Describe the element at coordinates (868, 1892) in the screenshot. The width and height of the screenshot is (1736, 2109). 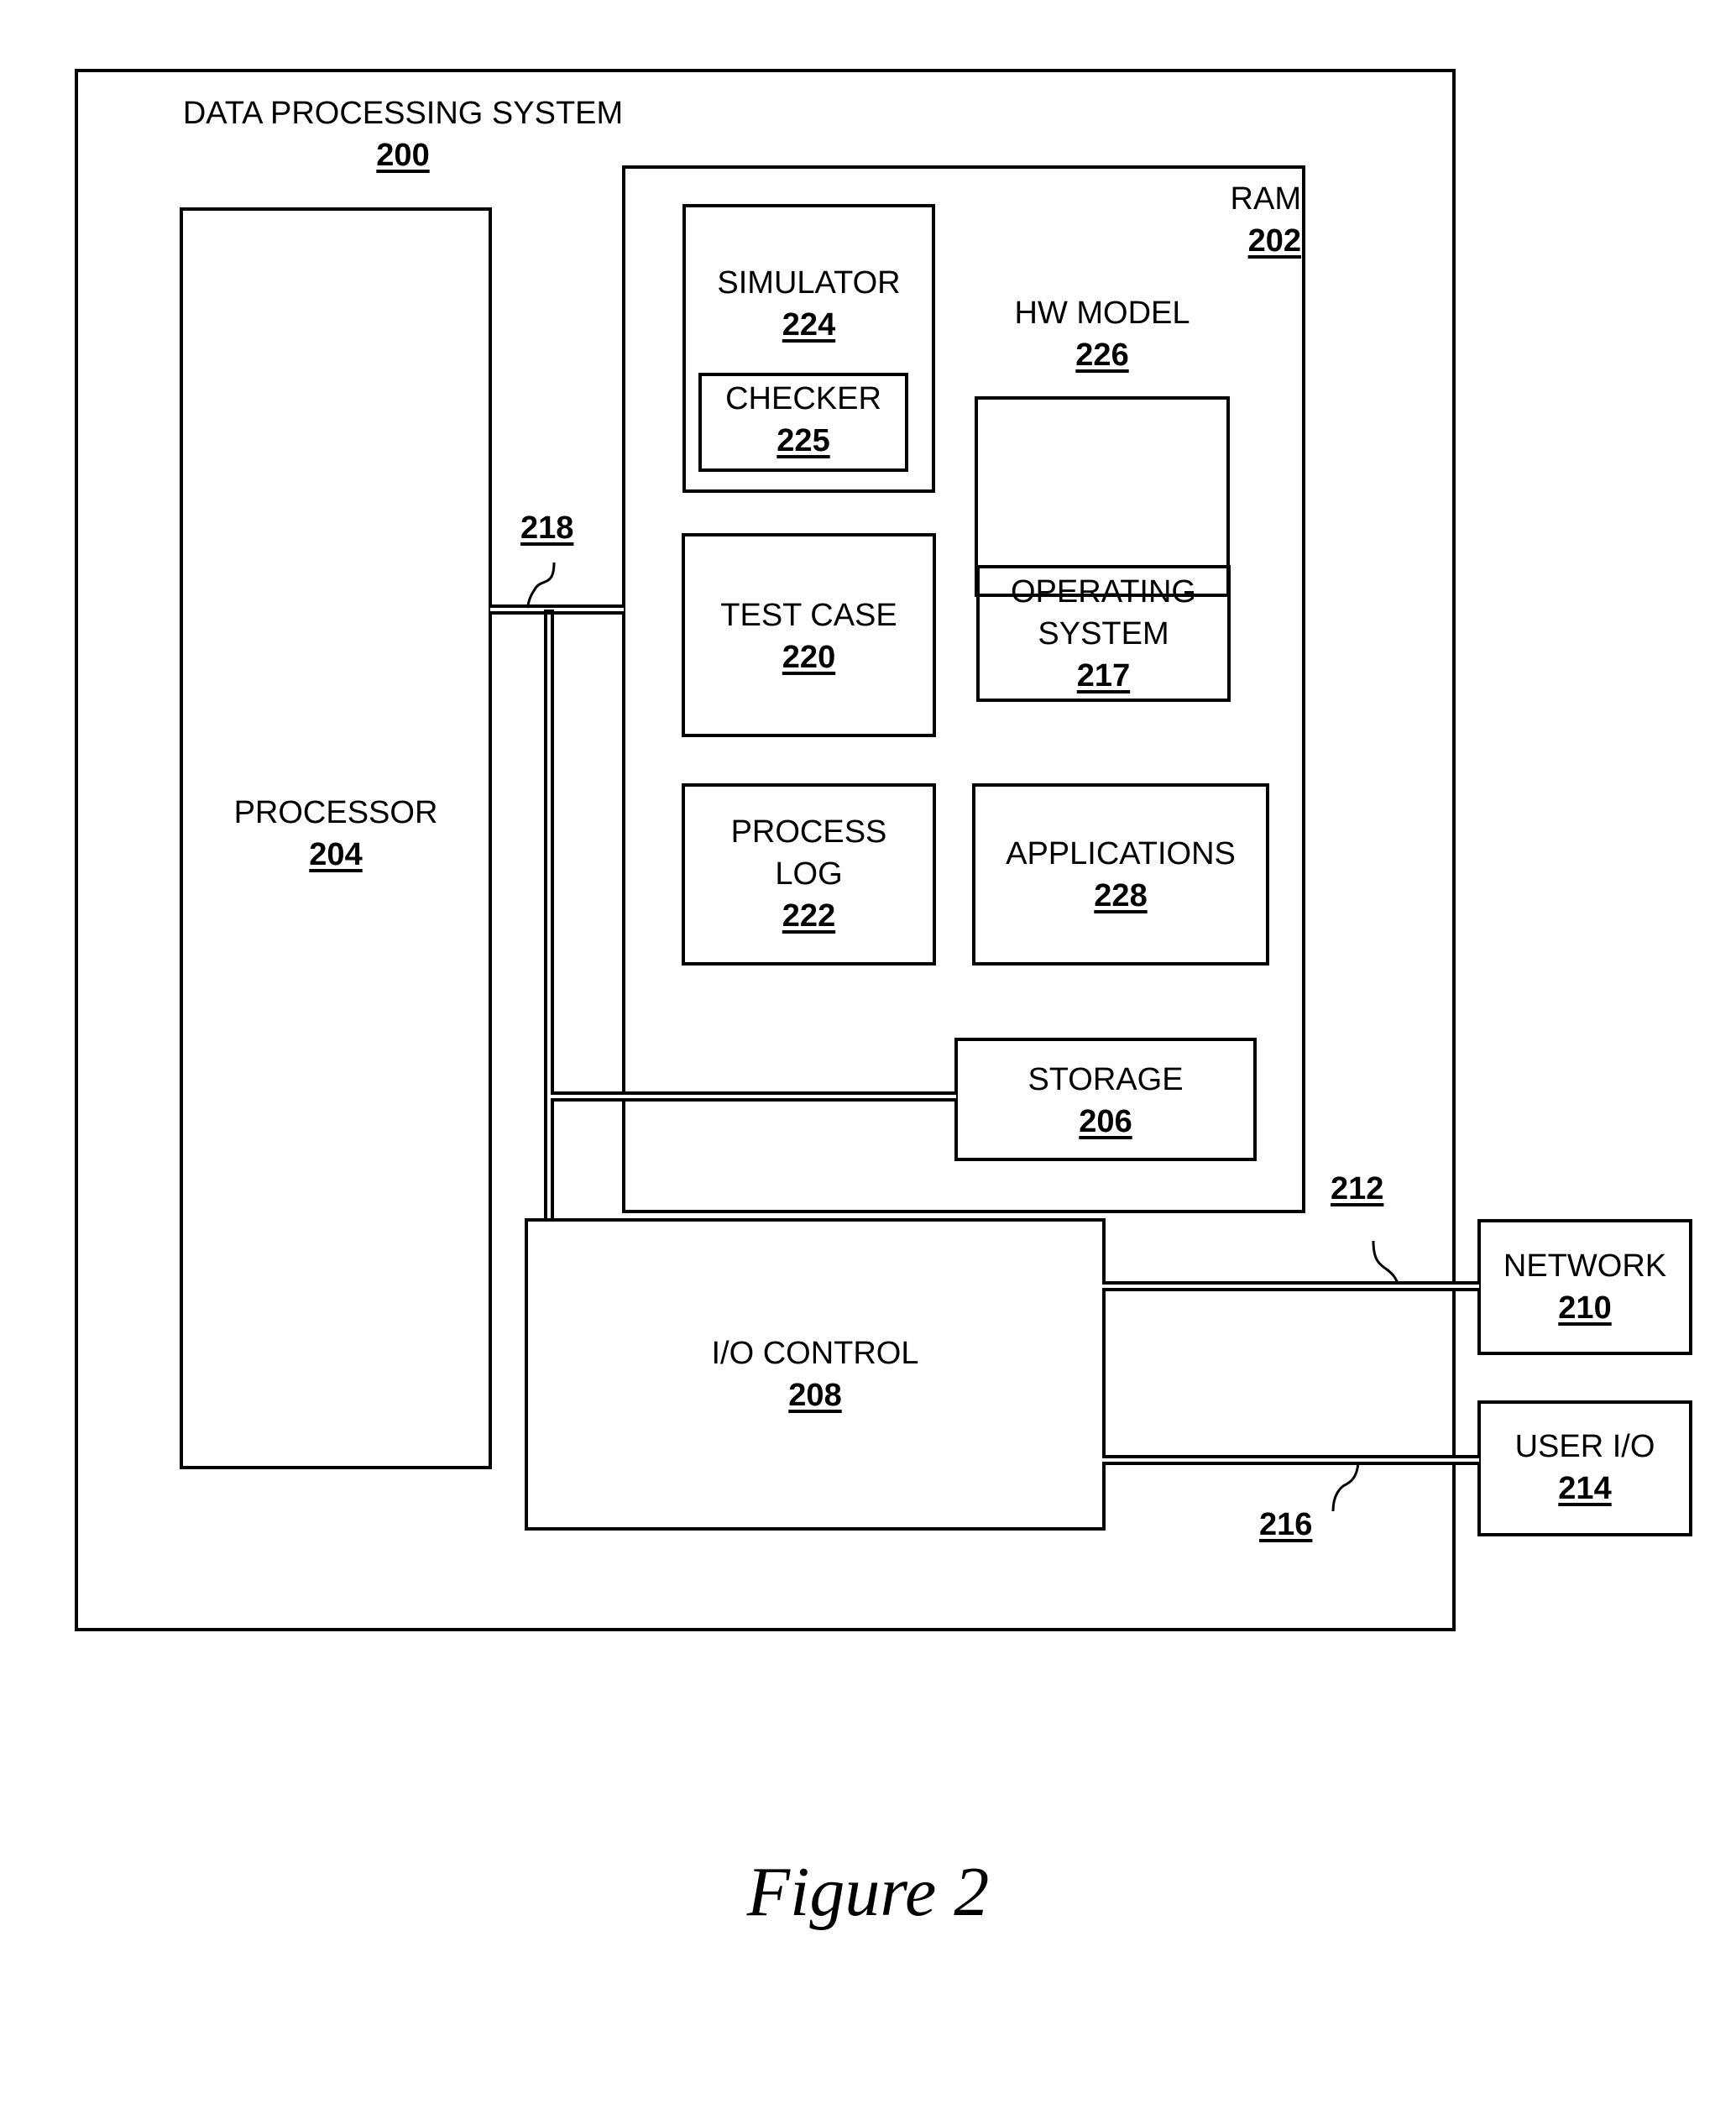
I see `figure-caption: Figure 2` at that location.